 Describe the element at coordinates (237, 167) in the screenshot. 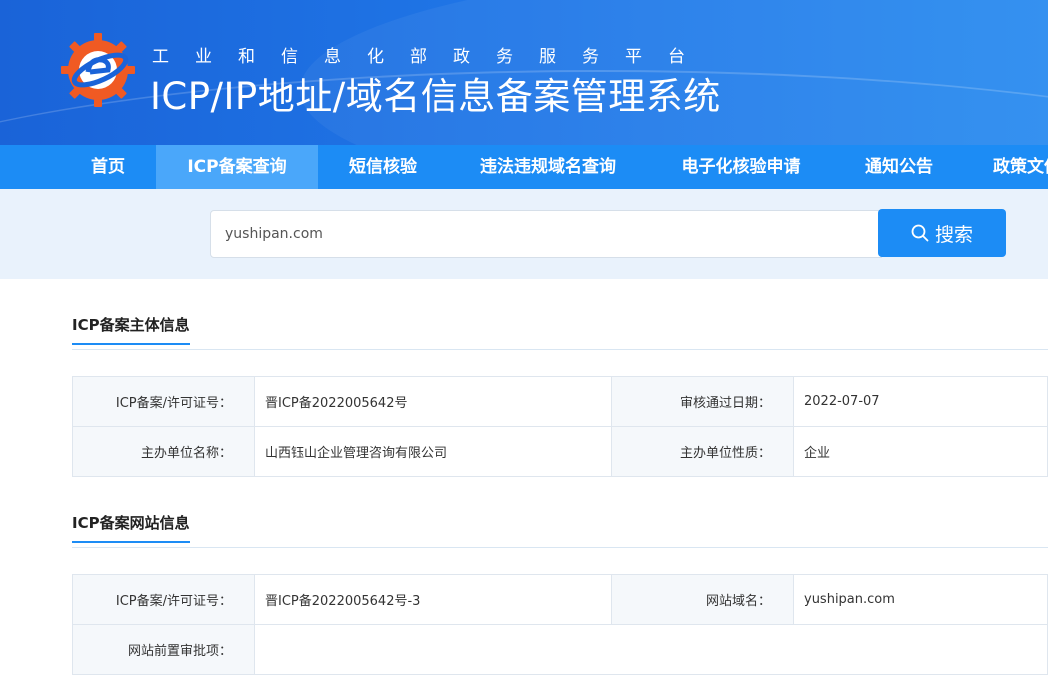

I see `nav-item-icp-query: ICP备案查询` at that location.